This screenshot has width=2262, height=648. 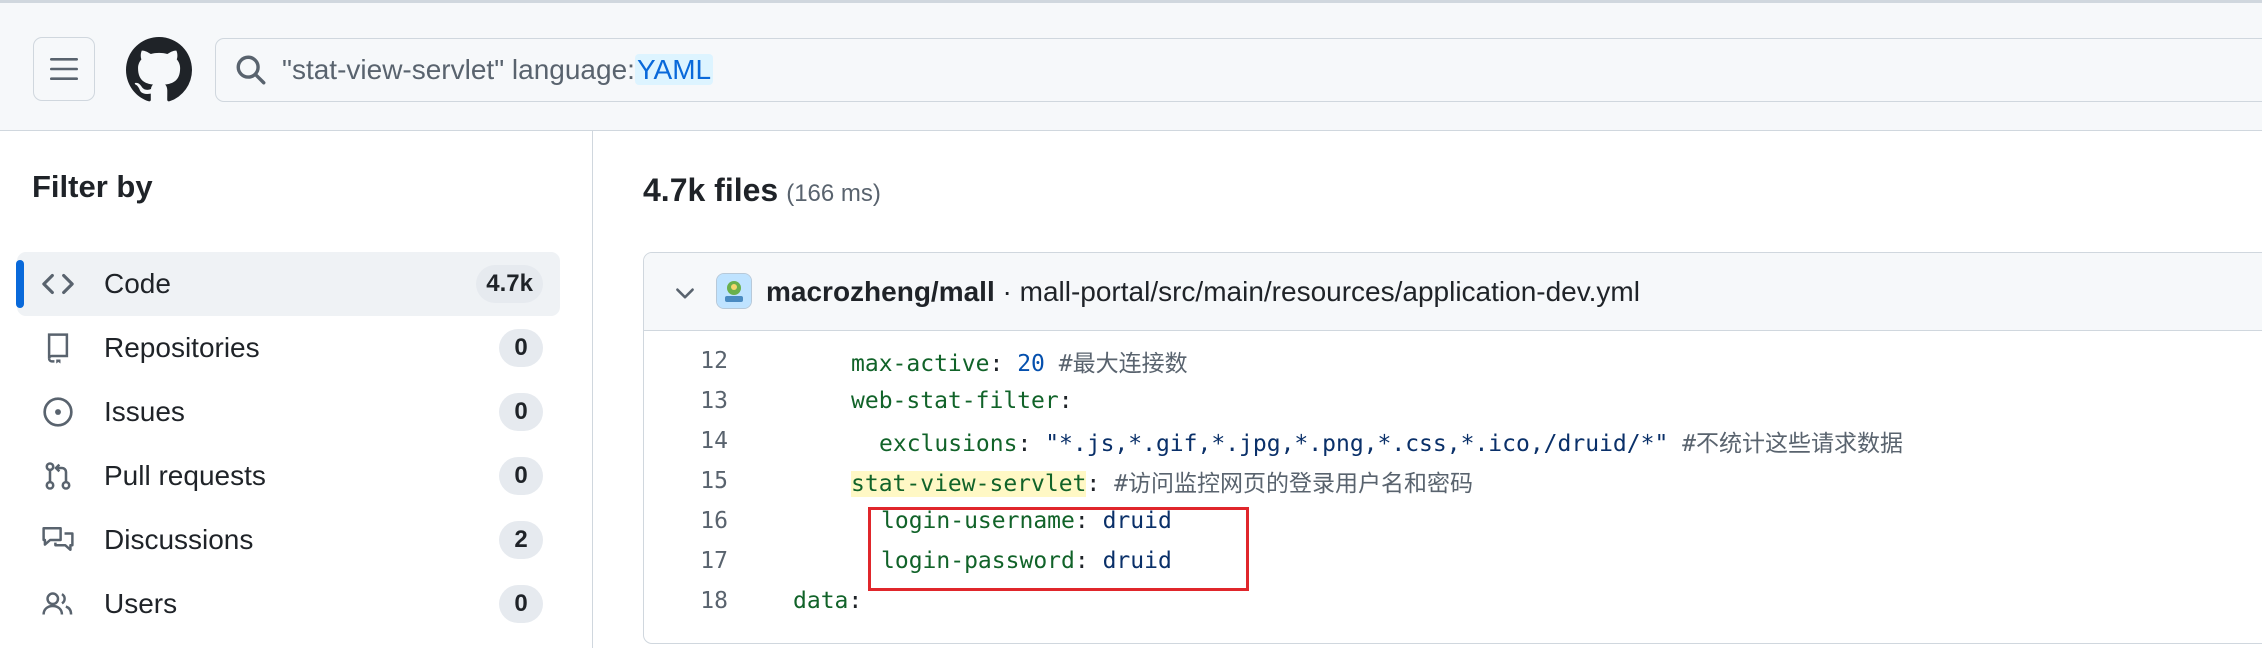 I want to click on search-input: "stat-view-servlet" language:YAML, so click(x=1238, y=70).